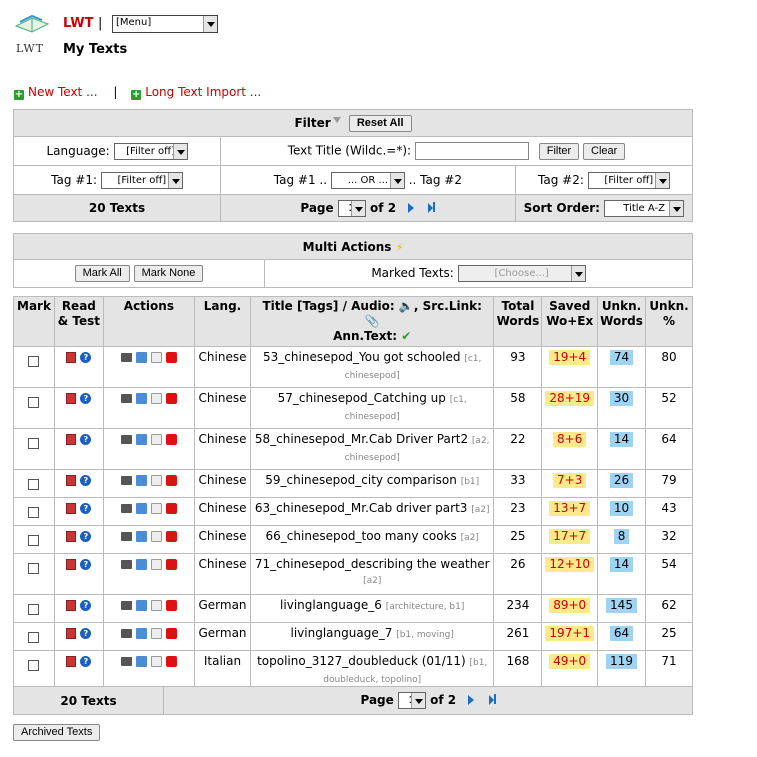  Describe the element at coordinates (628, 180) in the screenshot. I see `tag2-select: [Filter off]` at that location.